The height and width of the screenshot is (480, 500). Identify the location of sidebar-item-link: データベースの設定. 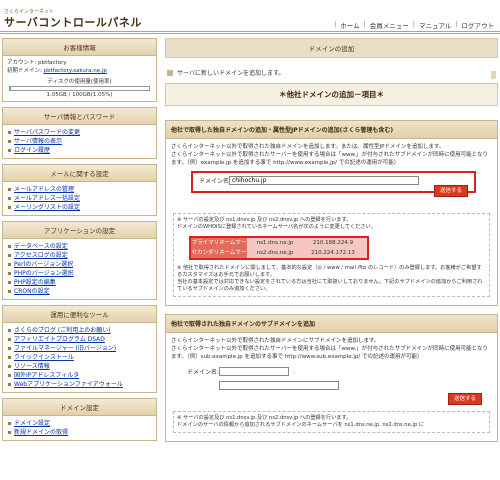
(41, 246).